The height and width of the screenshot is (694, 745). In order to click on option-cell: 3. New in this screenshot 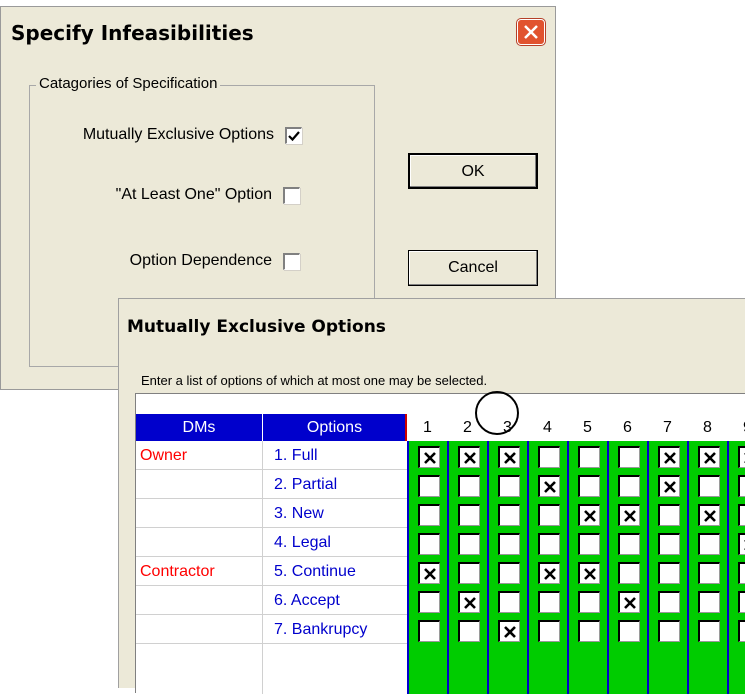, I will do `click(299, 513)`.